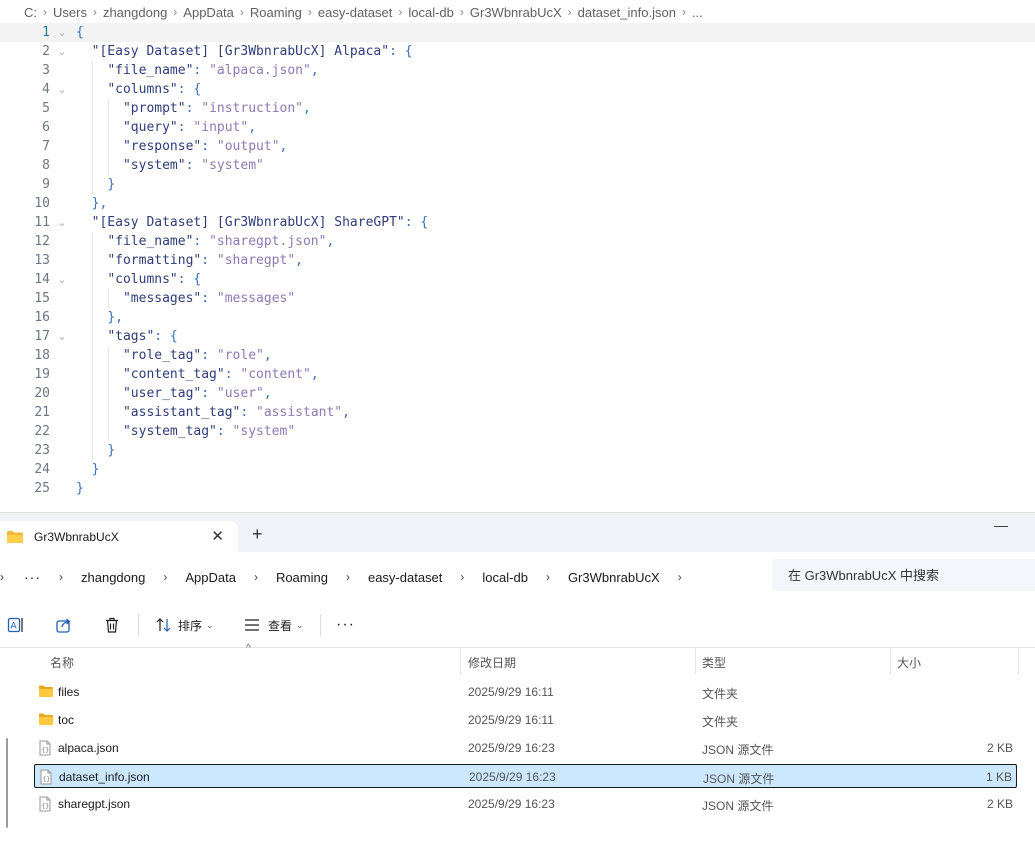 This screenshot has width=1035, height=842. I want to click on code-line: 18 "role_tag": "role",, so click(517, 355).